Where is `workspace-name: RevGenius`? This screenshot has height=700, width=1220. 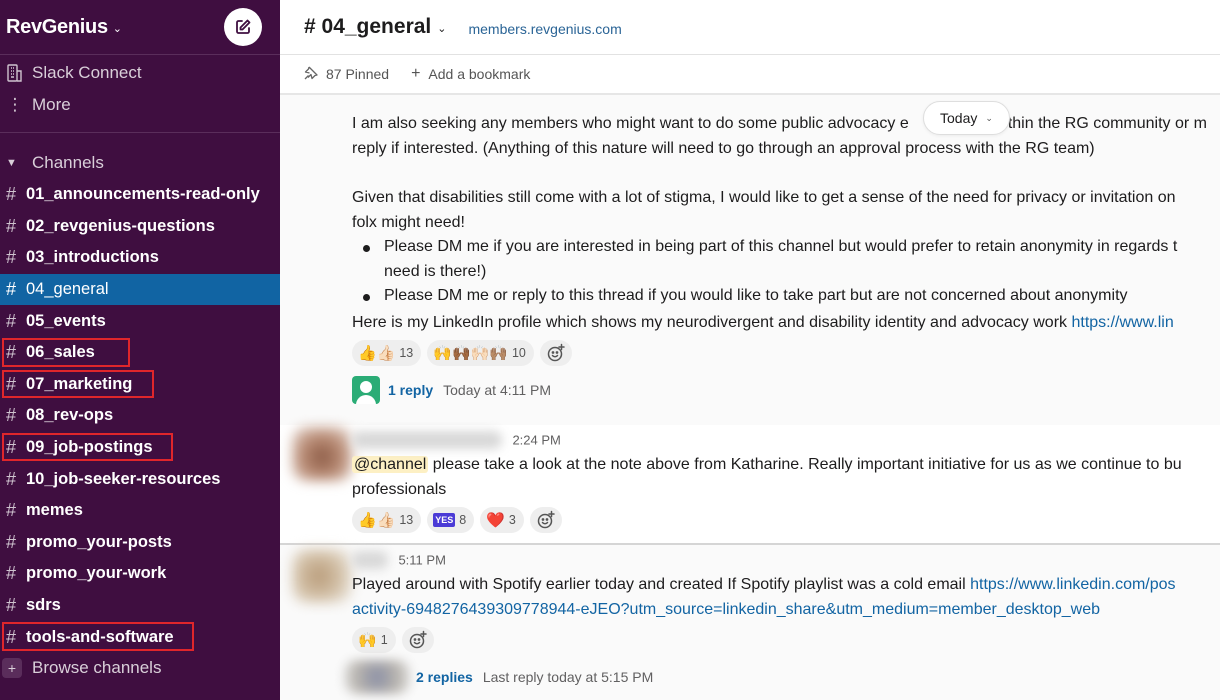 workspace-name: RevGenius is located at coordinates (57, 27).